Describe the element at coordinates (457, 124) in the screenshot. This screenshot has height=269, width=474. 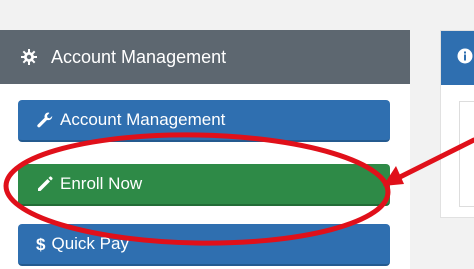
I see `info-panel` at that location.